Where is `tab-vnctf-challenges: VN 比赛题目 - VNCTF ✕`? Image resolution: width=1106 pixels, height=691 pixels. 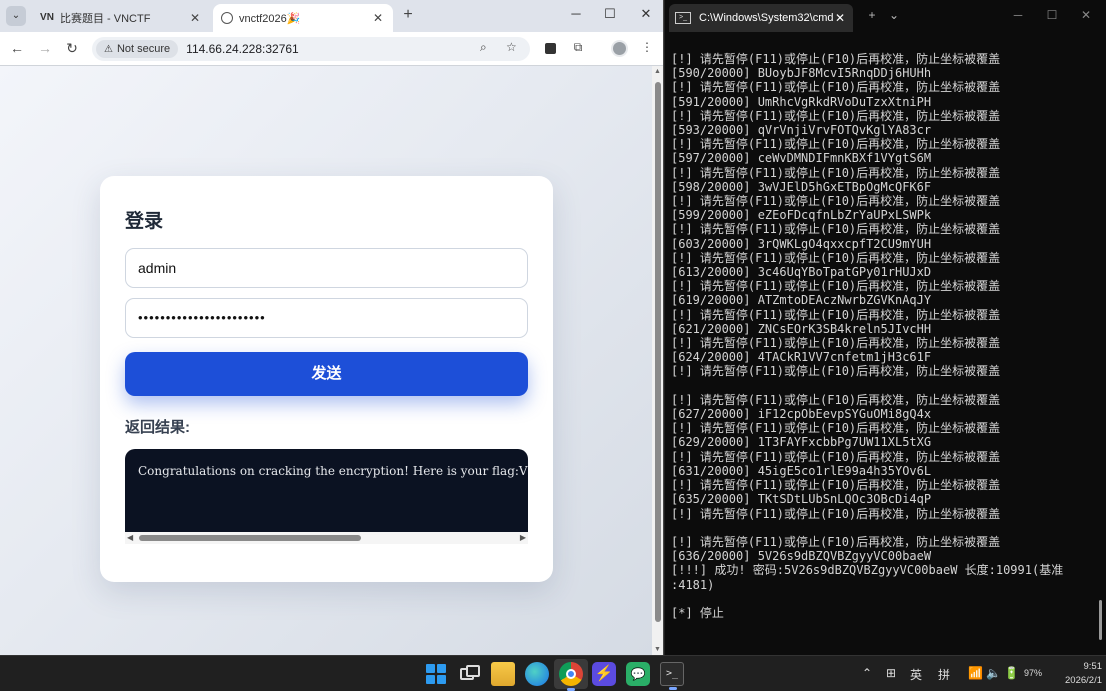 tab-vnctf-challenges: VN 比赛题目 - VNCTF ✕ is located at coordinates (121, 18).